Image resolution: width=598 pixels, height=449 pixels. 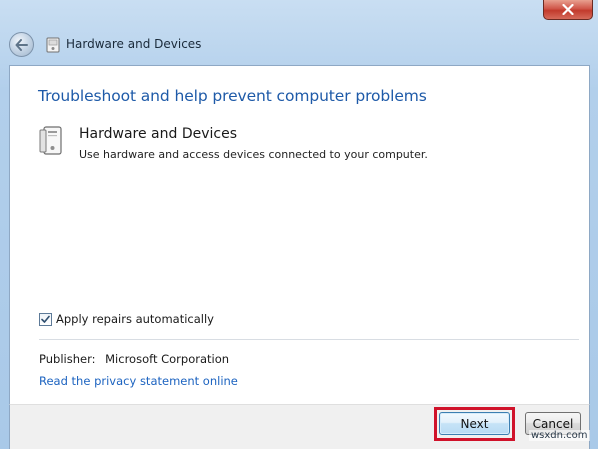 What do you see at coordinates (158, 134) in the screenshot?
I see `item-title: Hardware and Devices` at bounding box center [158, 134].